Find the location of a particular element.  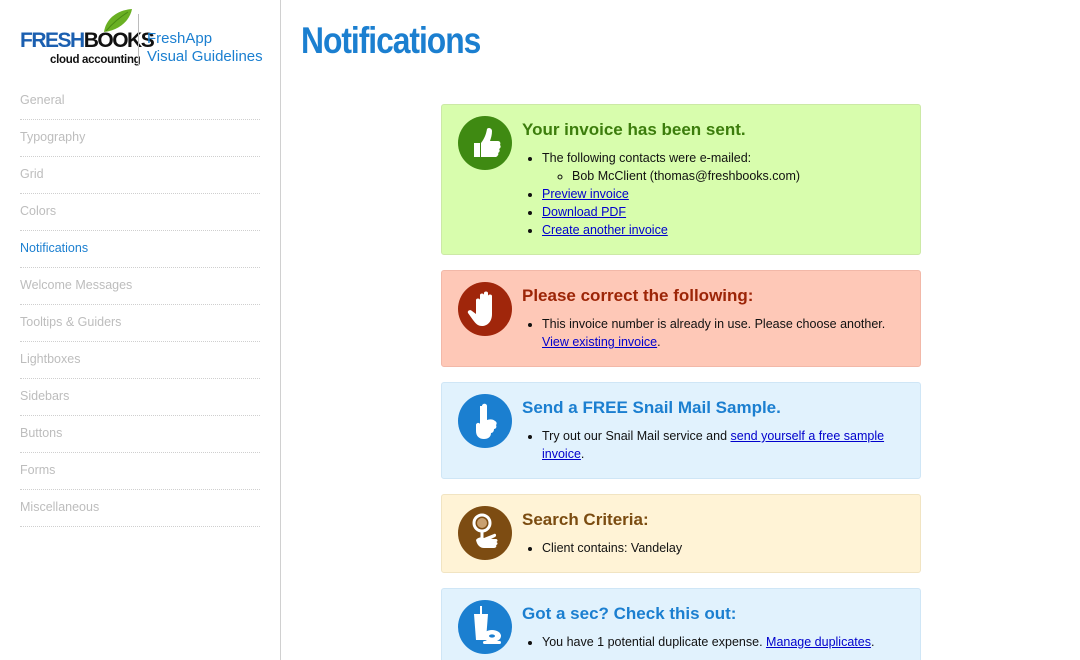

sidebar-item-grid: Grid is located at coordinates (140, 175).